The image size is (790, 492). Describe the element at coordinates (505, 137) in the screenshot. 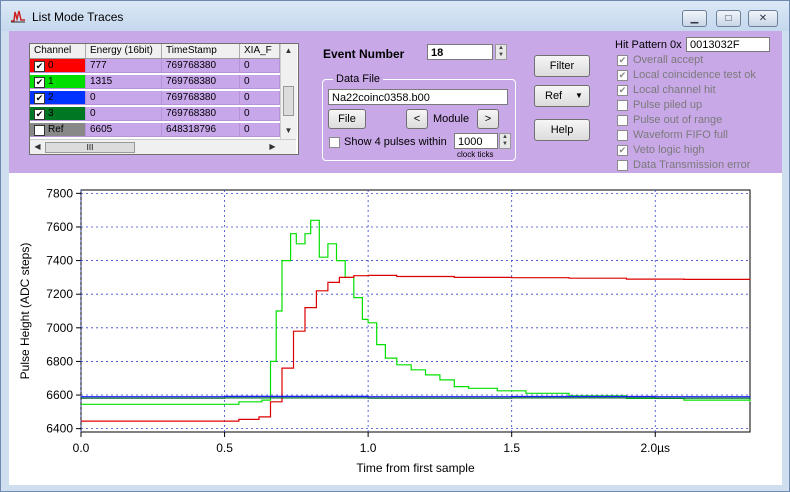

I see `spin-up-icon: ▲` at that location.